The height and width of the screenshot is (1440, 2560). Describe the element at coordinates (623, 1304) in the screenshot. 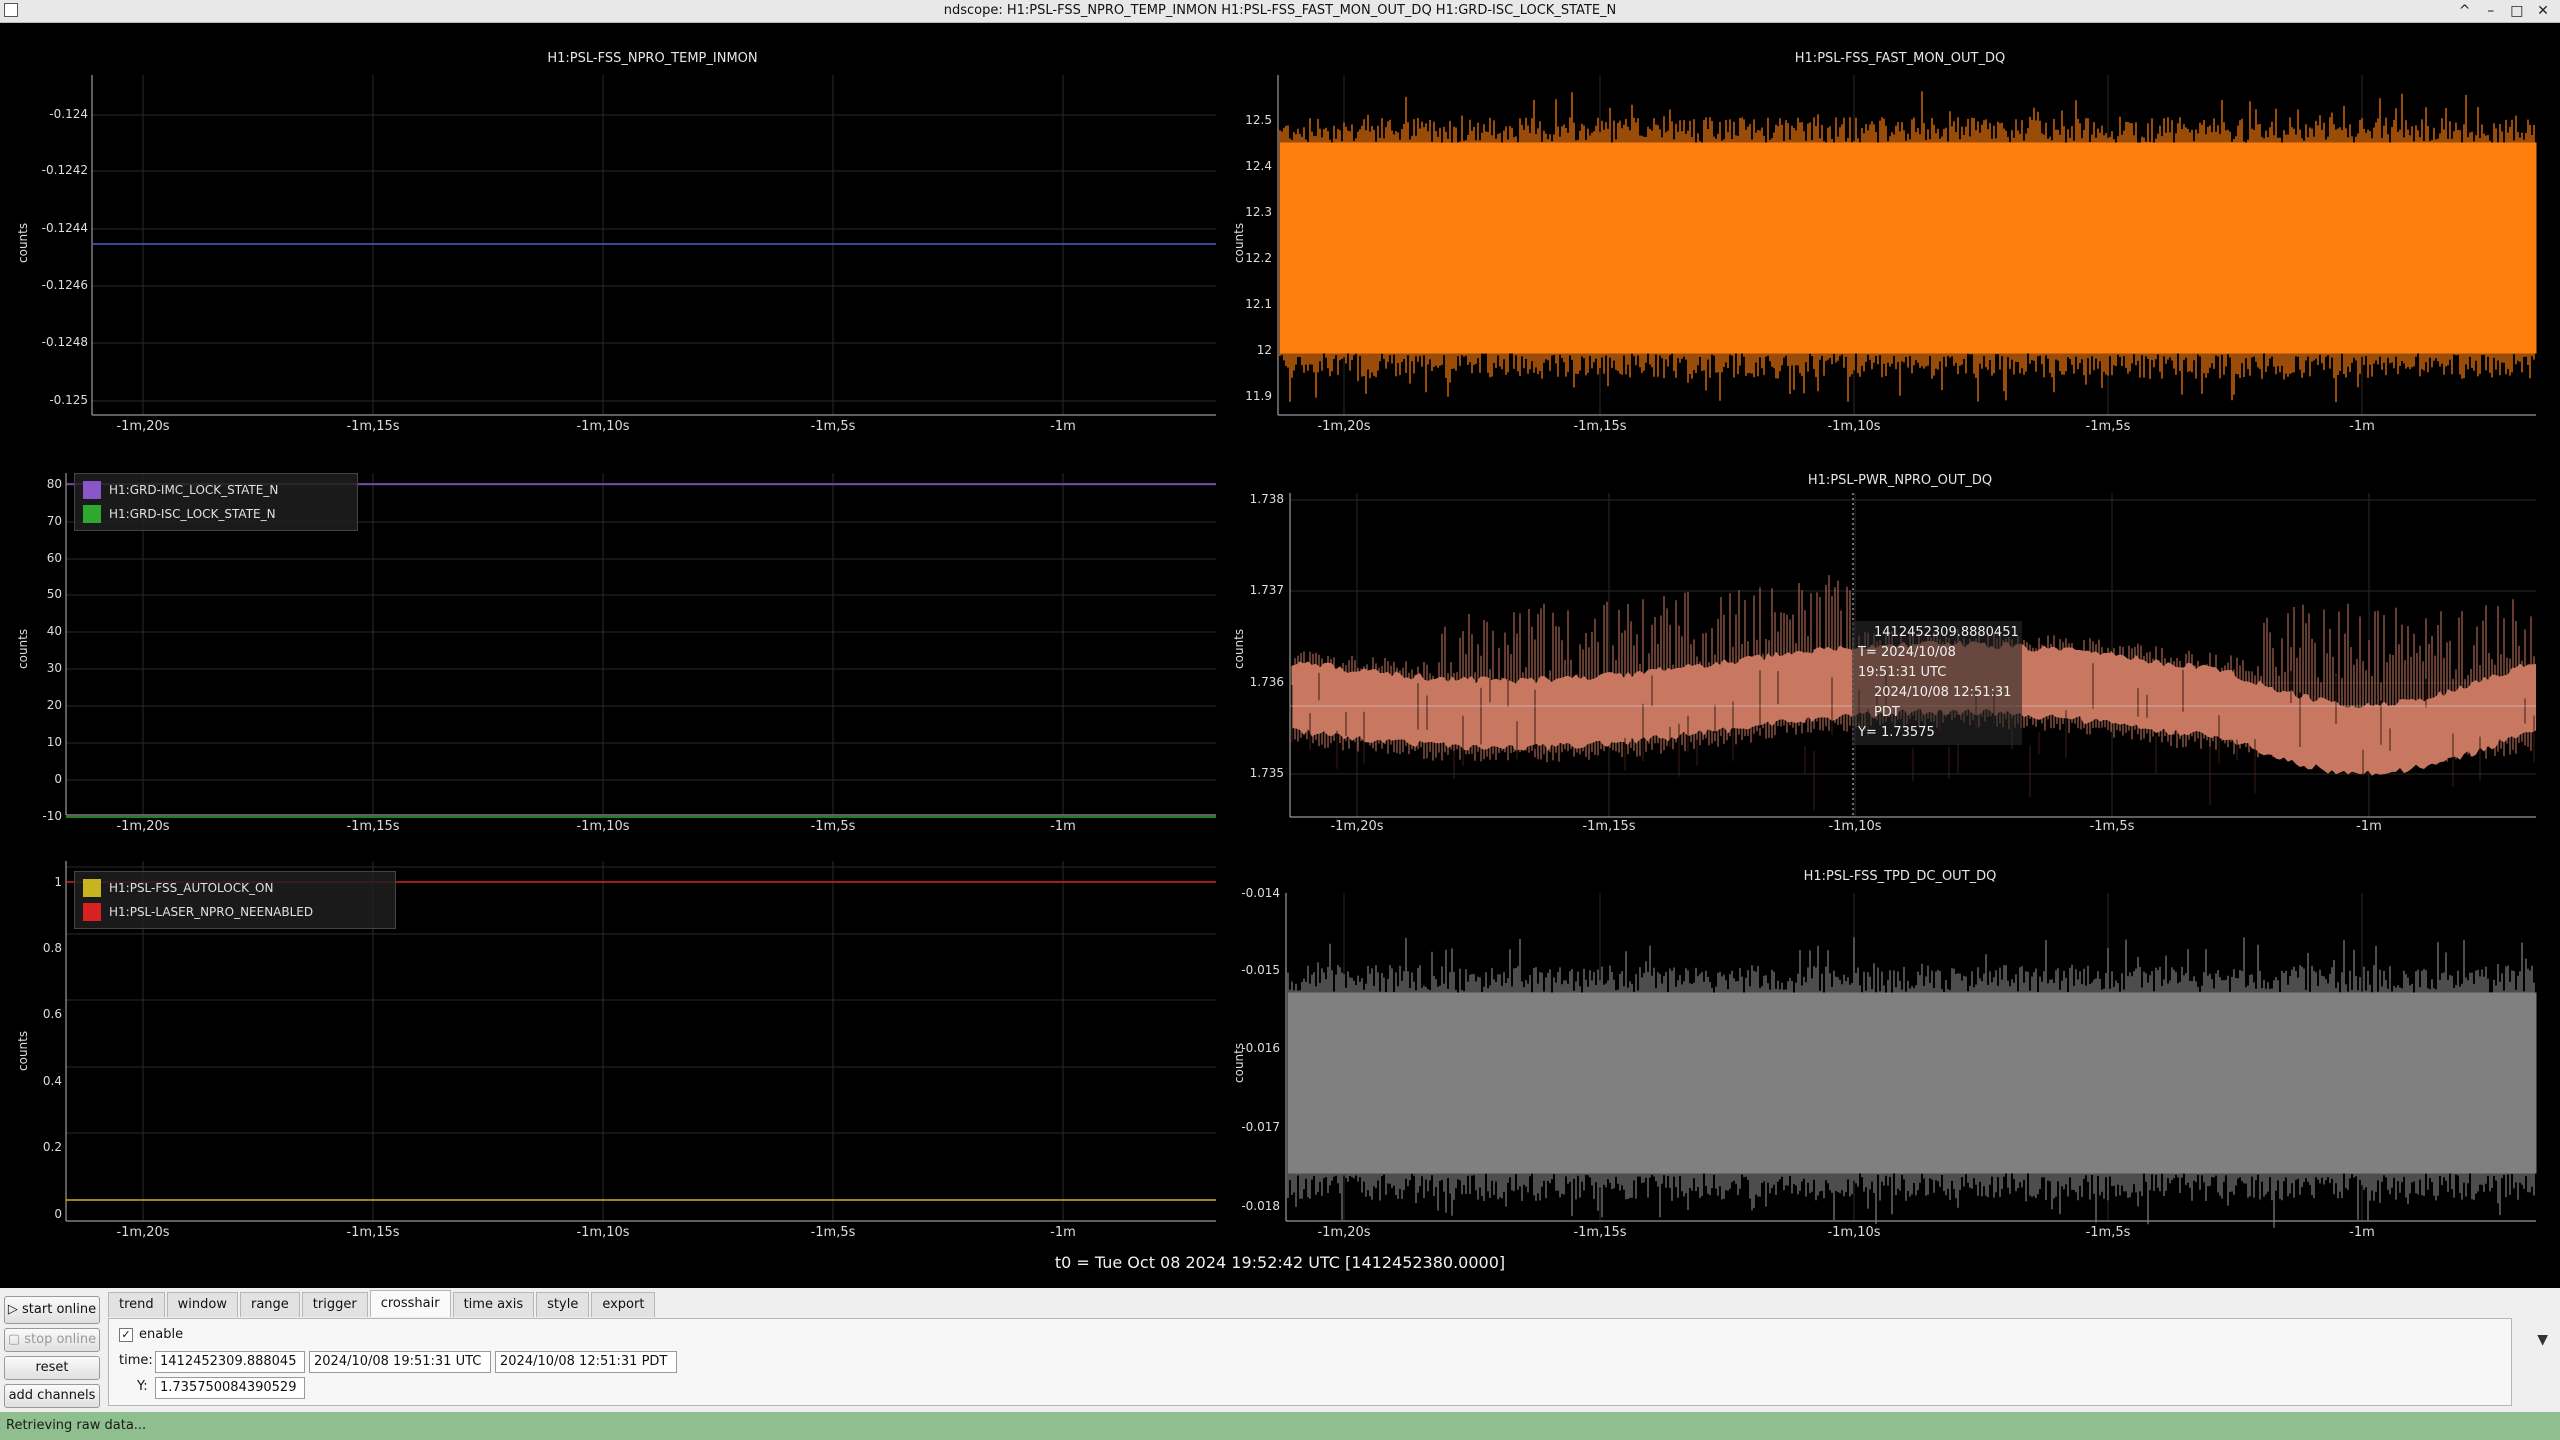

I see `tab-export: export` at that location.